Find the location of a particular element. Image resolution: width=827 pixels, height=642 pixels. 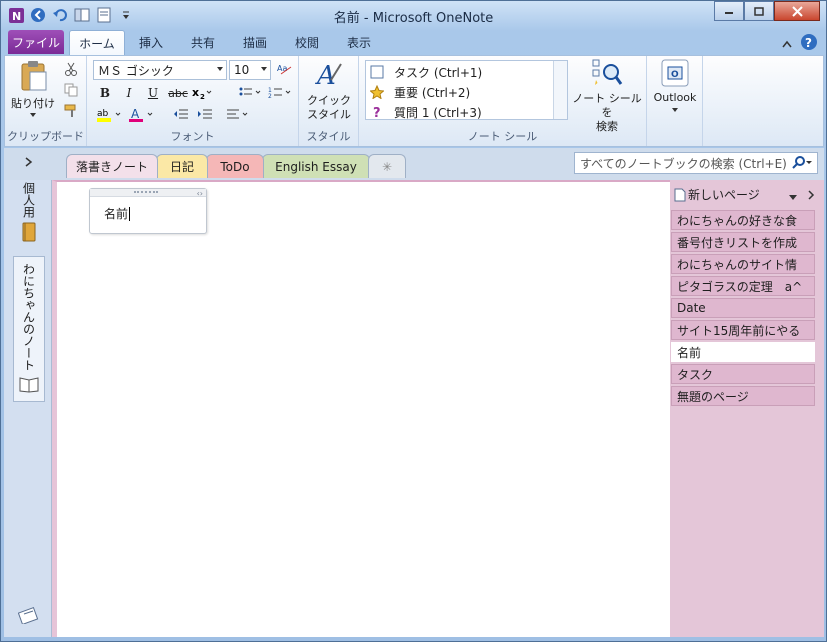

clipboard-group-label: クリップボード is located at coordinates (45, 136).